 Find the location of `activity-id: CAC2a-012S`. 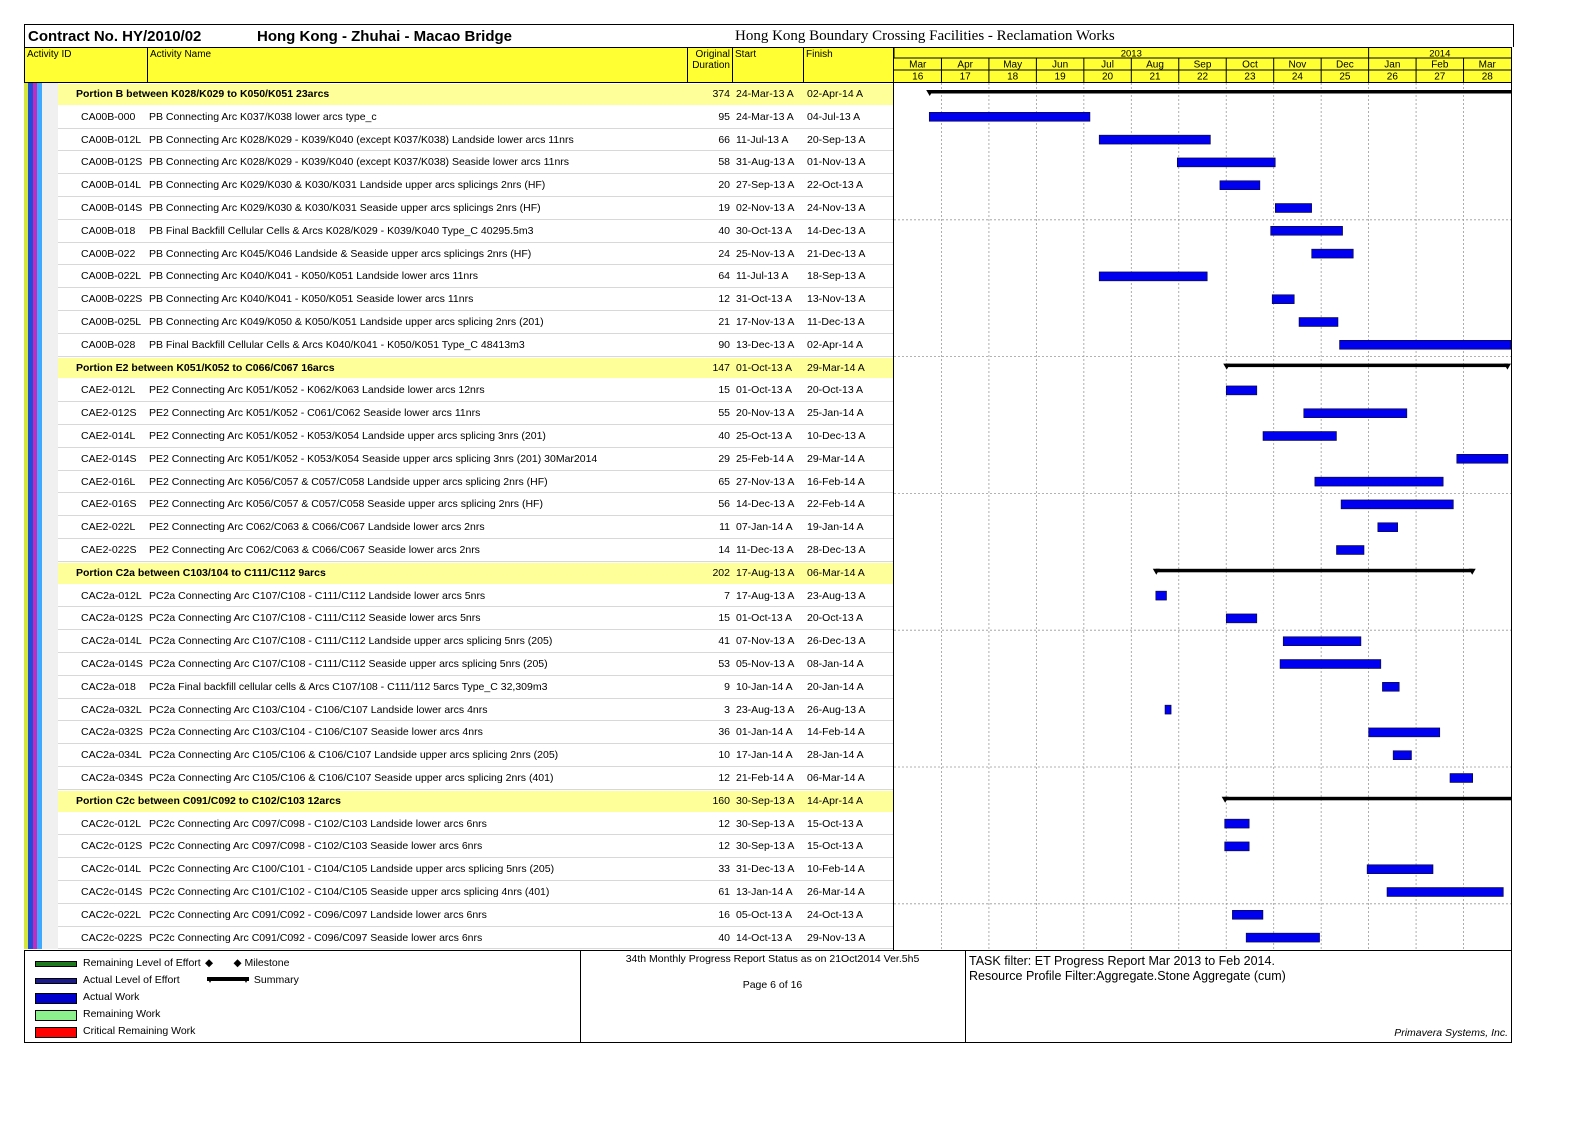

activity-id: CAC2a-012S is located at coordinates (112, 618).